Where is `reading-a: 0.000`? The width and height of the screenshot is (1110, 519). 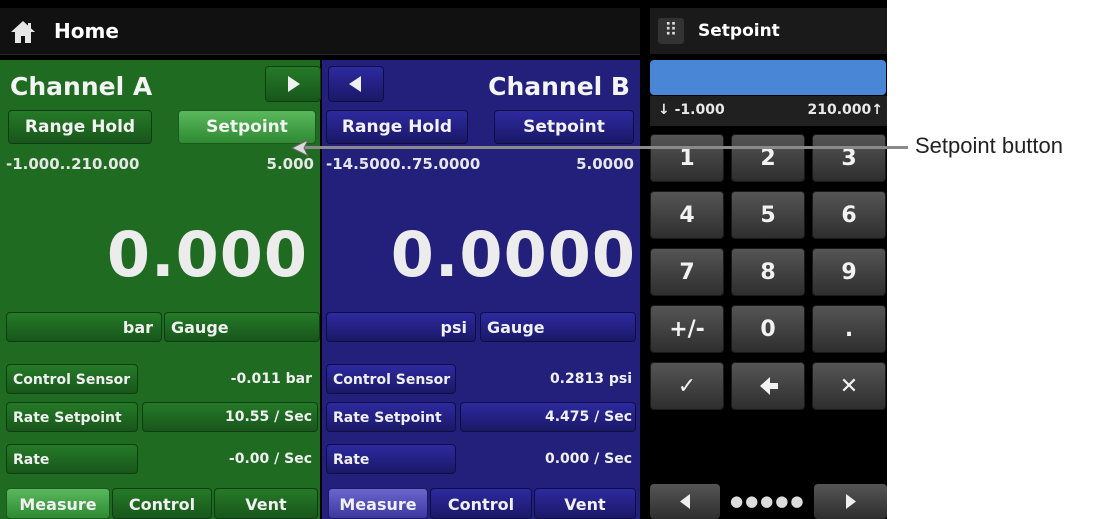 reading-a: 0.000 is located at coordinates (207, 254).